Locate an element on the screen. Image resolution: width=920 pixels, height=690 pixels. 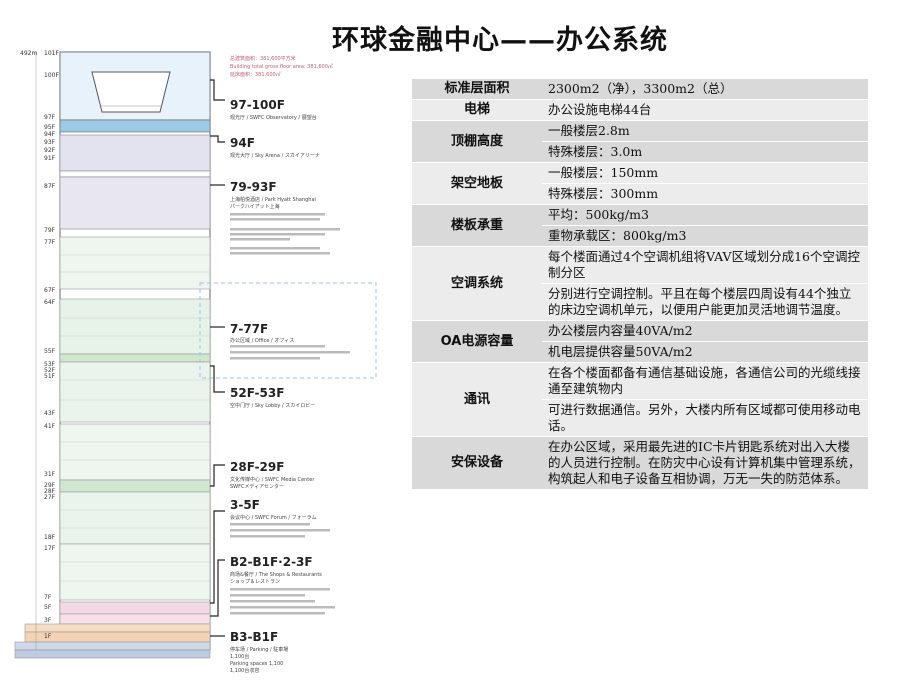
floor-label: 27F is located at coordinates (50, 497).